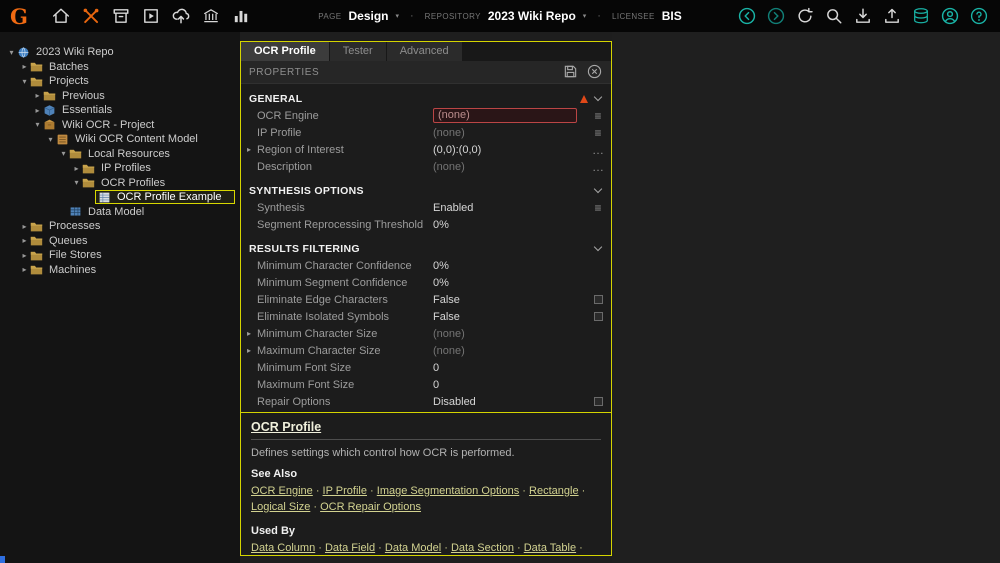  What do you see at coordinates (862, 16) in the screenshot?
I see `download-icon` at bounding box center [862, 16].